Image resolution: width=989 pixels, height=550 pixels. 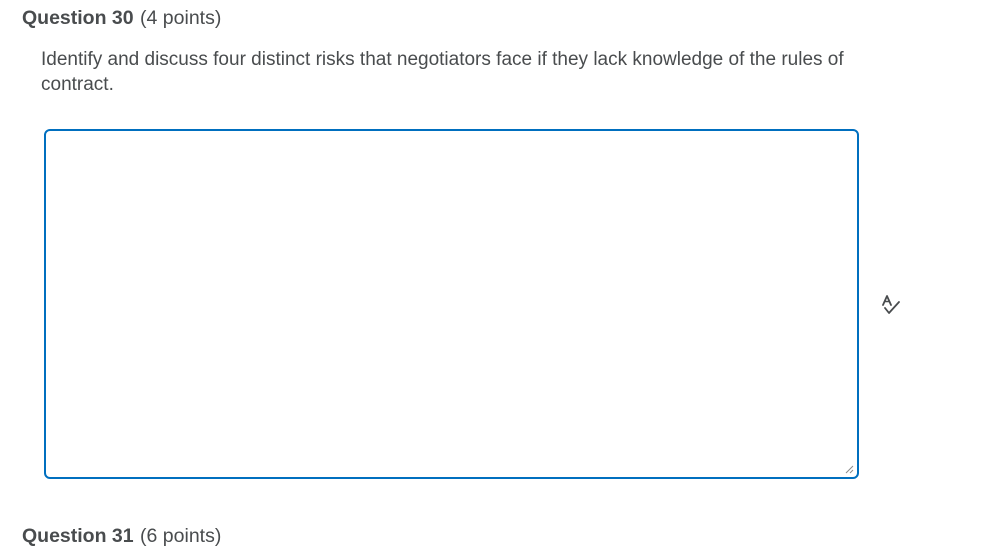 I want to click on question-31-heading: Question 31 (6 points), so click(x=121, y=536).